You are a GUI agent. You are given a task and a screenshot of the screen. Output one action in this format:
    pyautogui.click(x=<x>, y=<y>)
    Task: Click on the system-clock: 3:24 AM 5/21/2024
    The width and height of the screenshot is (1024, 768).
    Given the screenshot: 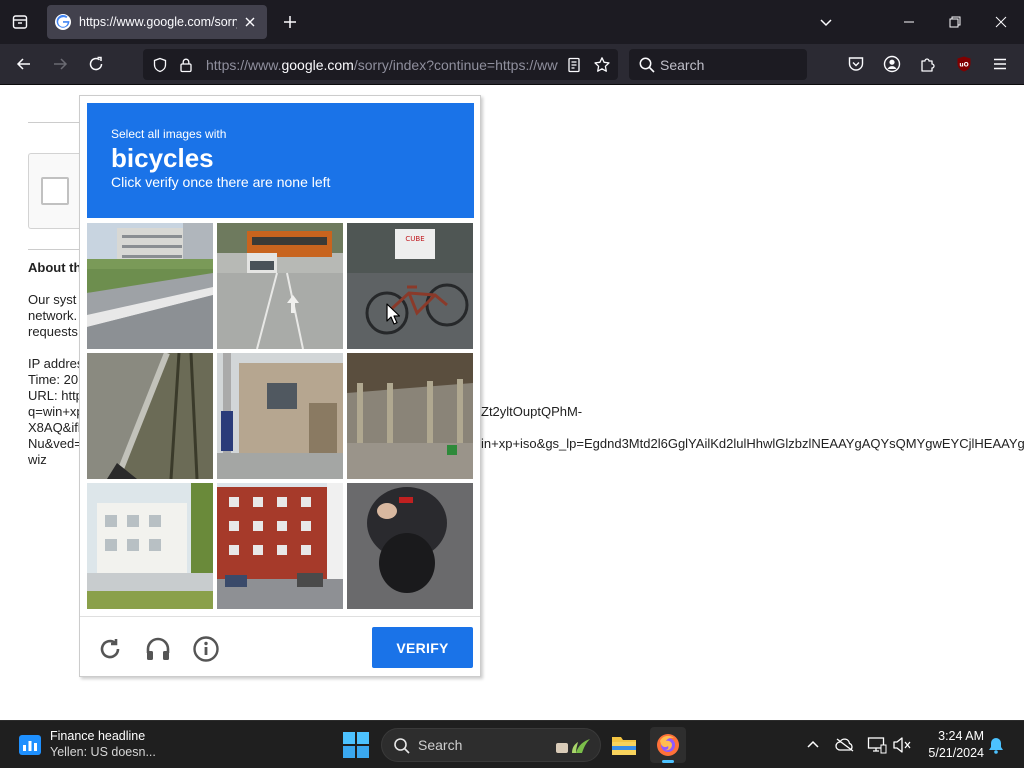 What is the action you would take?
    pyautogui.click(x=951, y=745)
    